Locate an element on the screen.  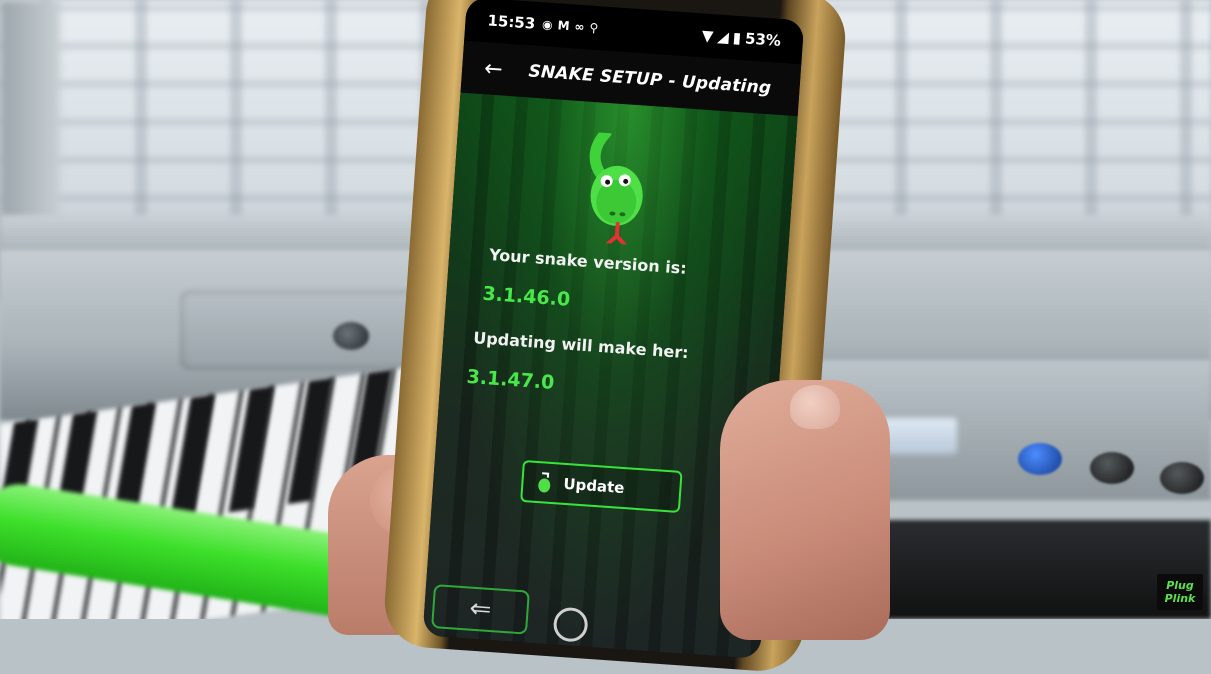
whatsapp-icon: ◉ is located at coordinates (547, 24).